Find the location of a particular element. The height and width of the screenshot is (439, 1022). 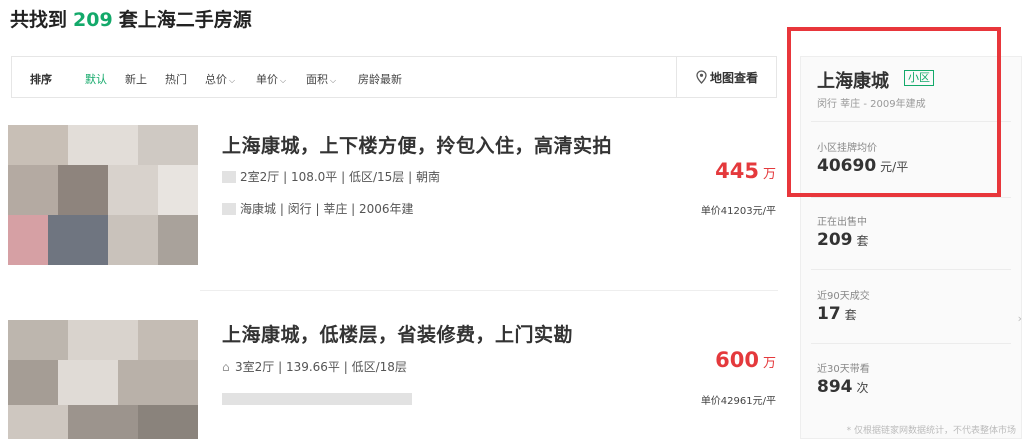

on-sale-label: 正在出售中 is located at coordinates (842, 222).